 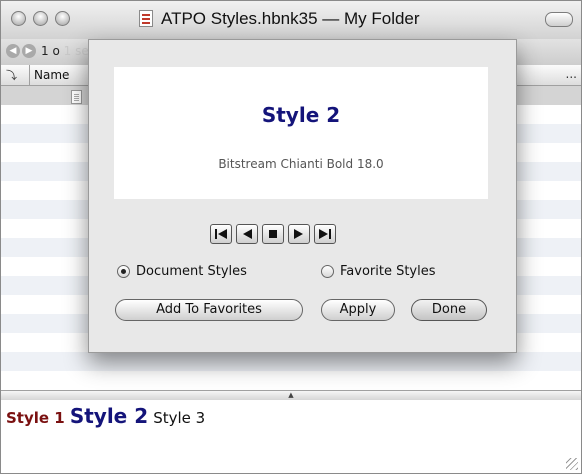 What do you see at coordinates (16, 75) in the screenshot?
I see `sort-arrow-icon: ⤵` at bounding box center [16, 75].